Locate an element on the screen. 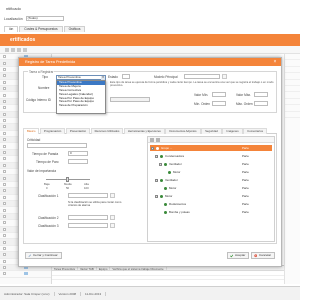 Image resolution: width=320 pixels, height=300 pixels. collapse-all-icon is located at coordinates (158, 140).